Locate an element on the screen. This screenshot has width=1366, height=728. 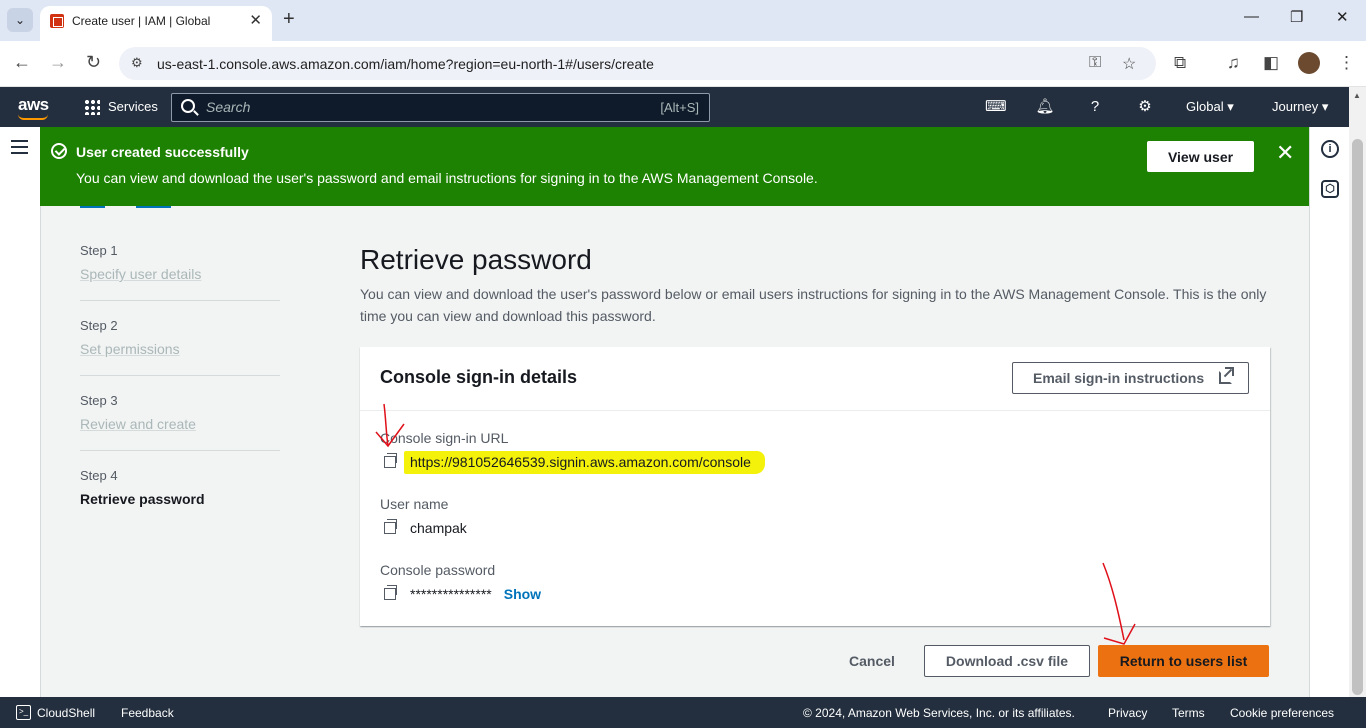
layout-divider is located at coordinates (40, 451).